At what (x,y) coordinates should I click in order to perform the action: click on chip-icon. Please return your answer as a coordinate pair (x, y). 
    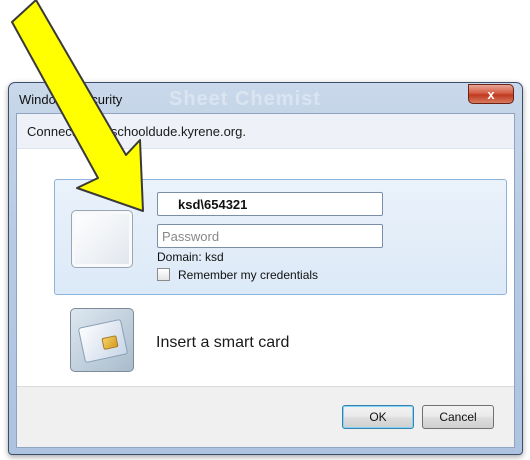
    Looking at the image, I should click on (110, 343).